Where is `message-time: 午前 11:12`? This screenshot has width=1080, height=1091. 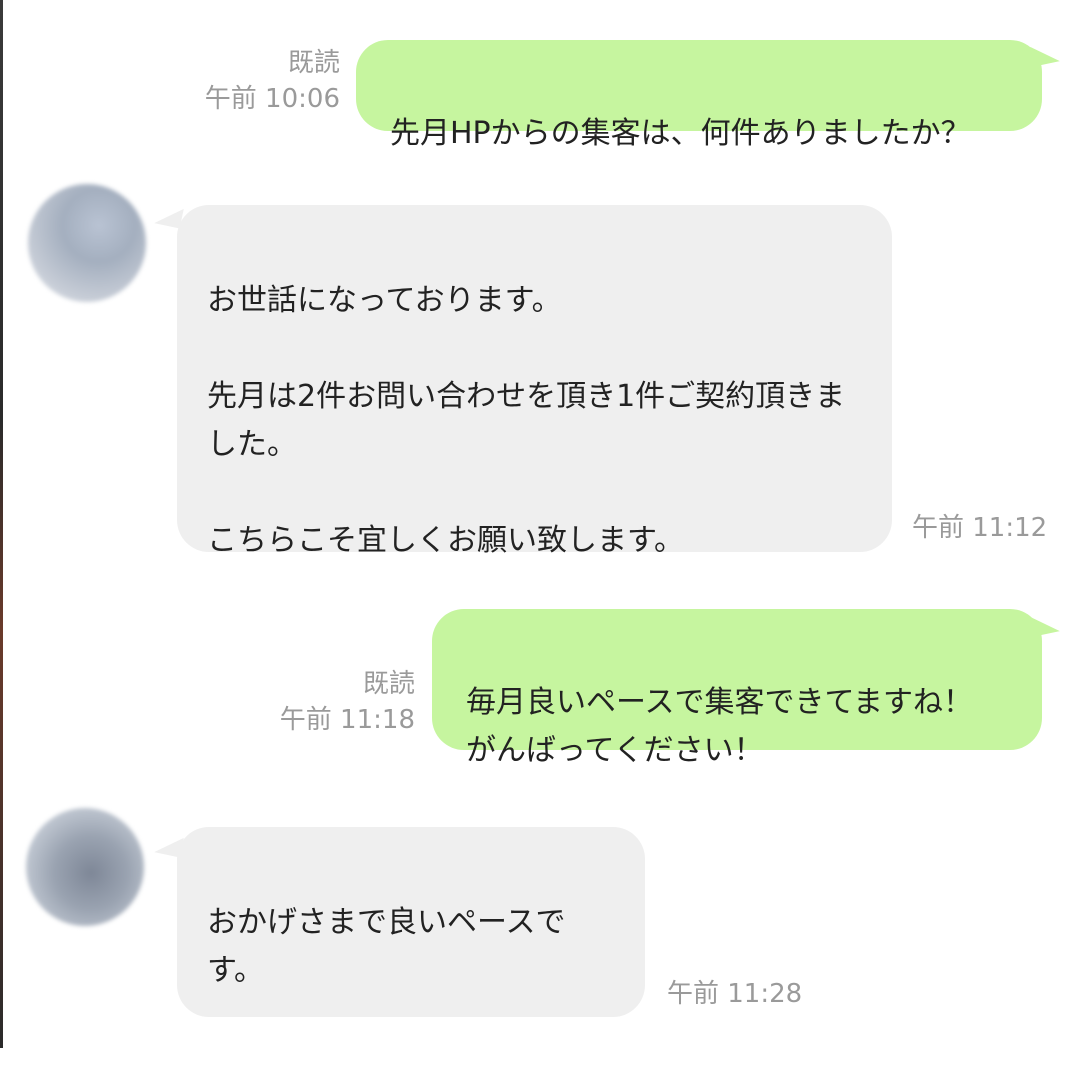 message-time: 午前 11:12 is located at coordinates (980, 528).